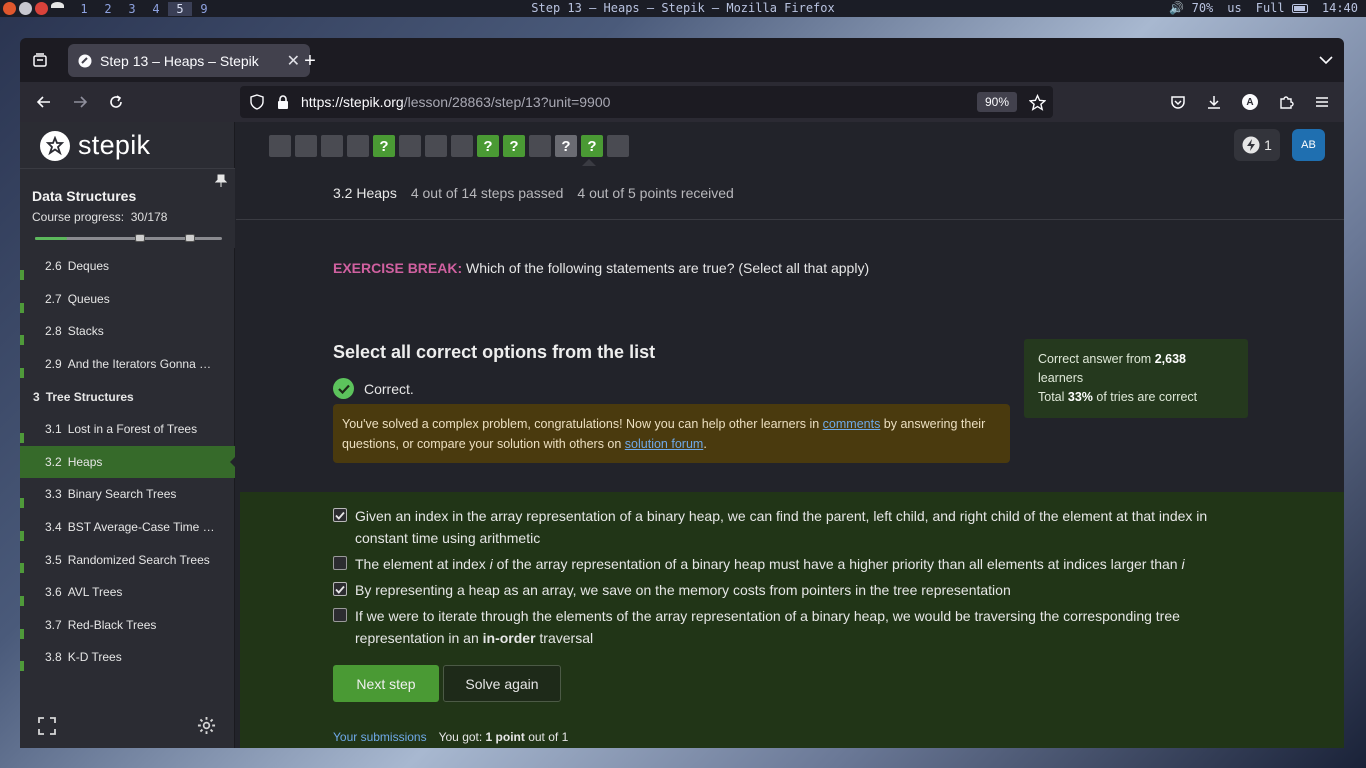 This screenshot has width=1366, height=768. What do you see at coordinates (156, 9) in the screenshot?
I see `workspace-4: 4` at bounding box center [156, 9].